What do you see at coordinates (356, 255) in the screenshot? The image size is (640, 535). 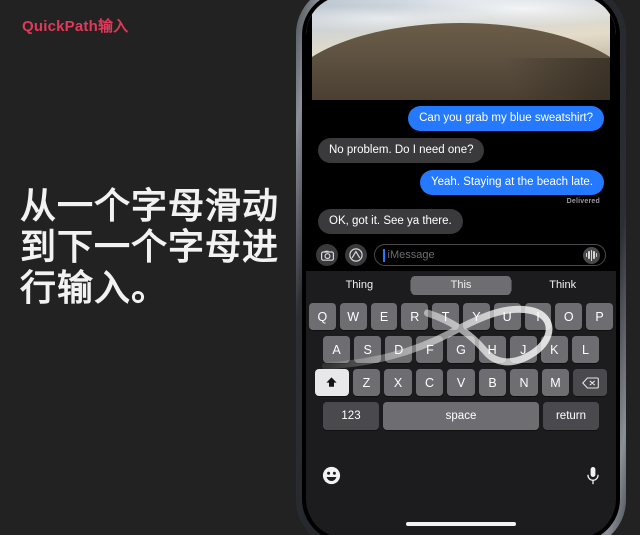 I see `app-store-icon` at bounding box center [356, 255].